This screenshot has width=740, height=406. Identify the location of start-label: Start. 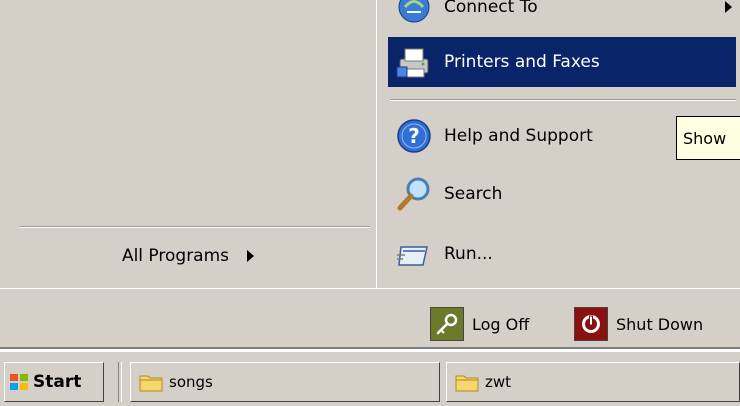
(57, 382).